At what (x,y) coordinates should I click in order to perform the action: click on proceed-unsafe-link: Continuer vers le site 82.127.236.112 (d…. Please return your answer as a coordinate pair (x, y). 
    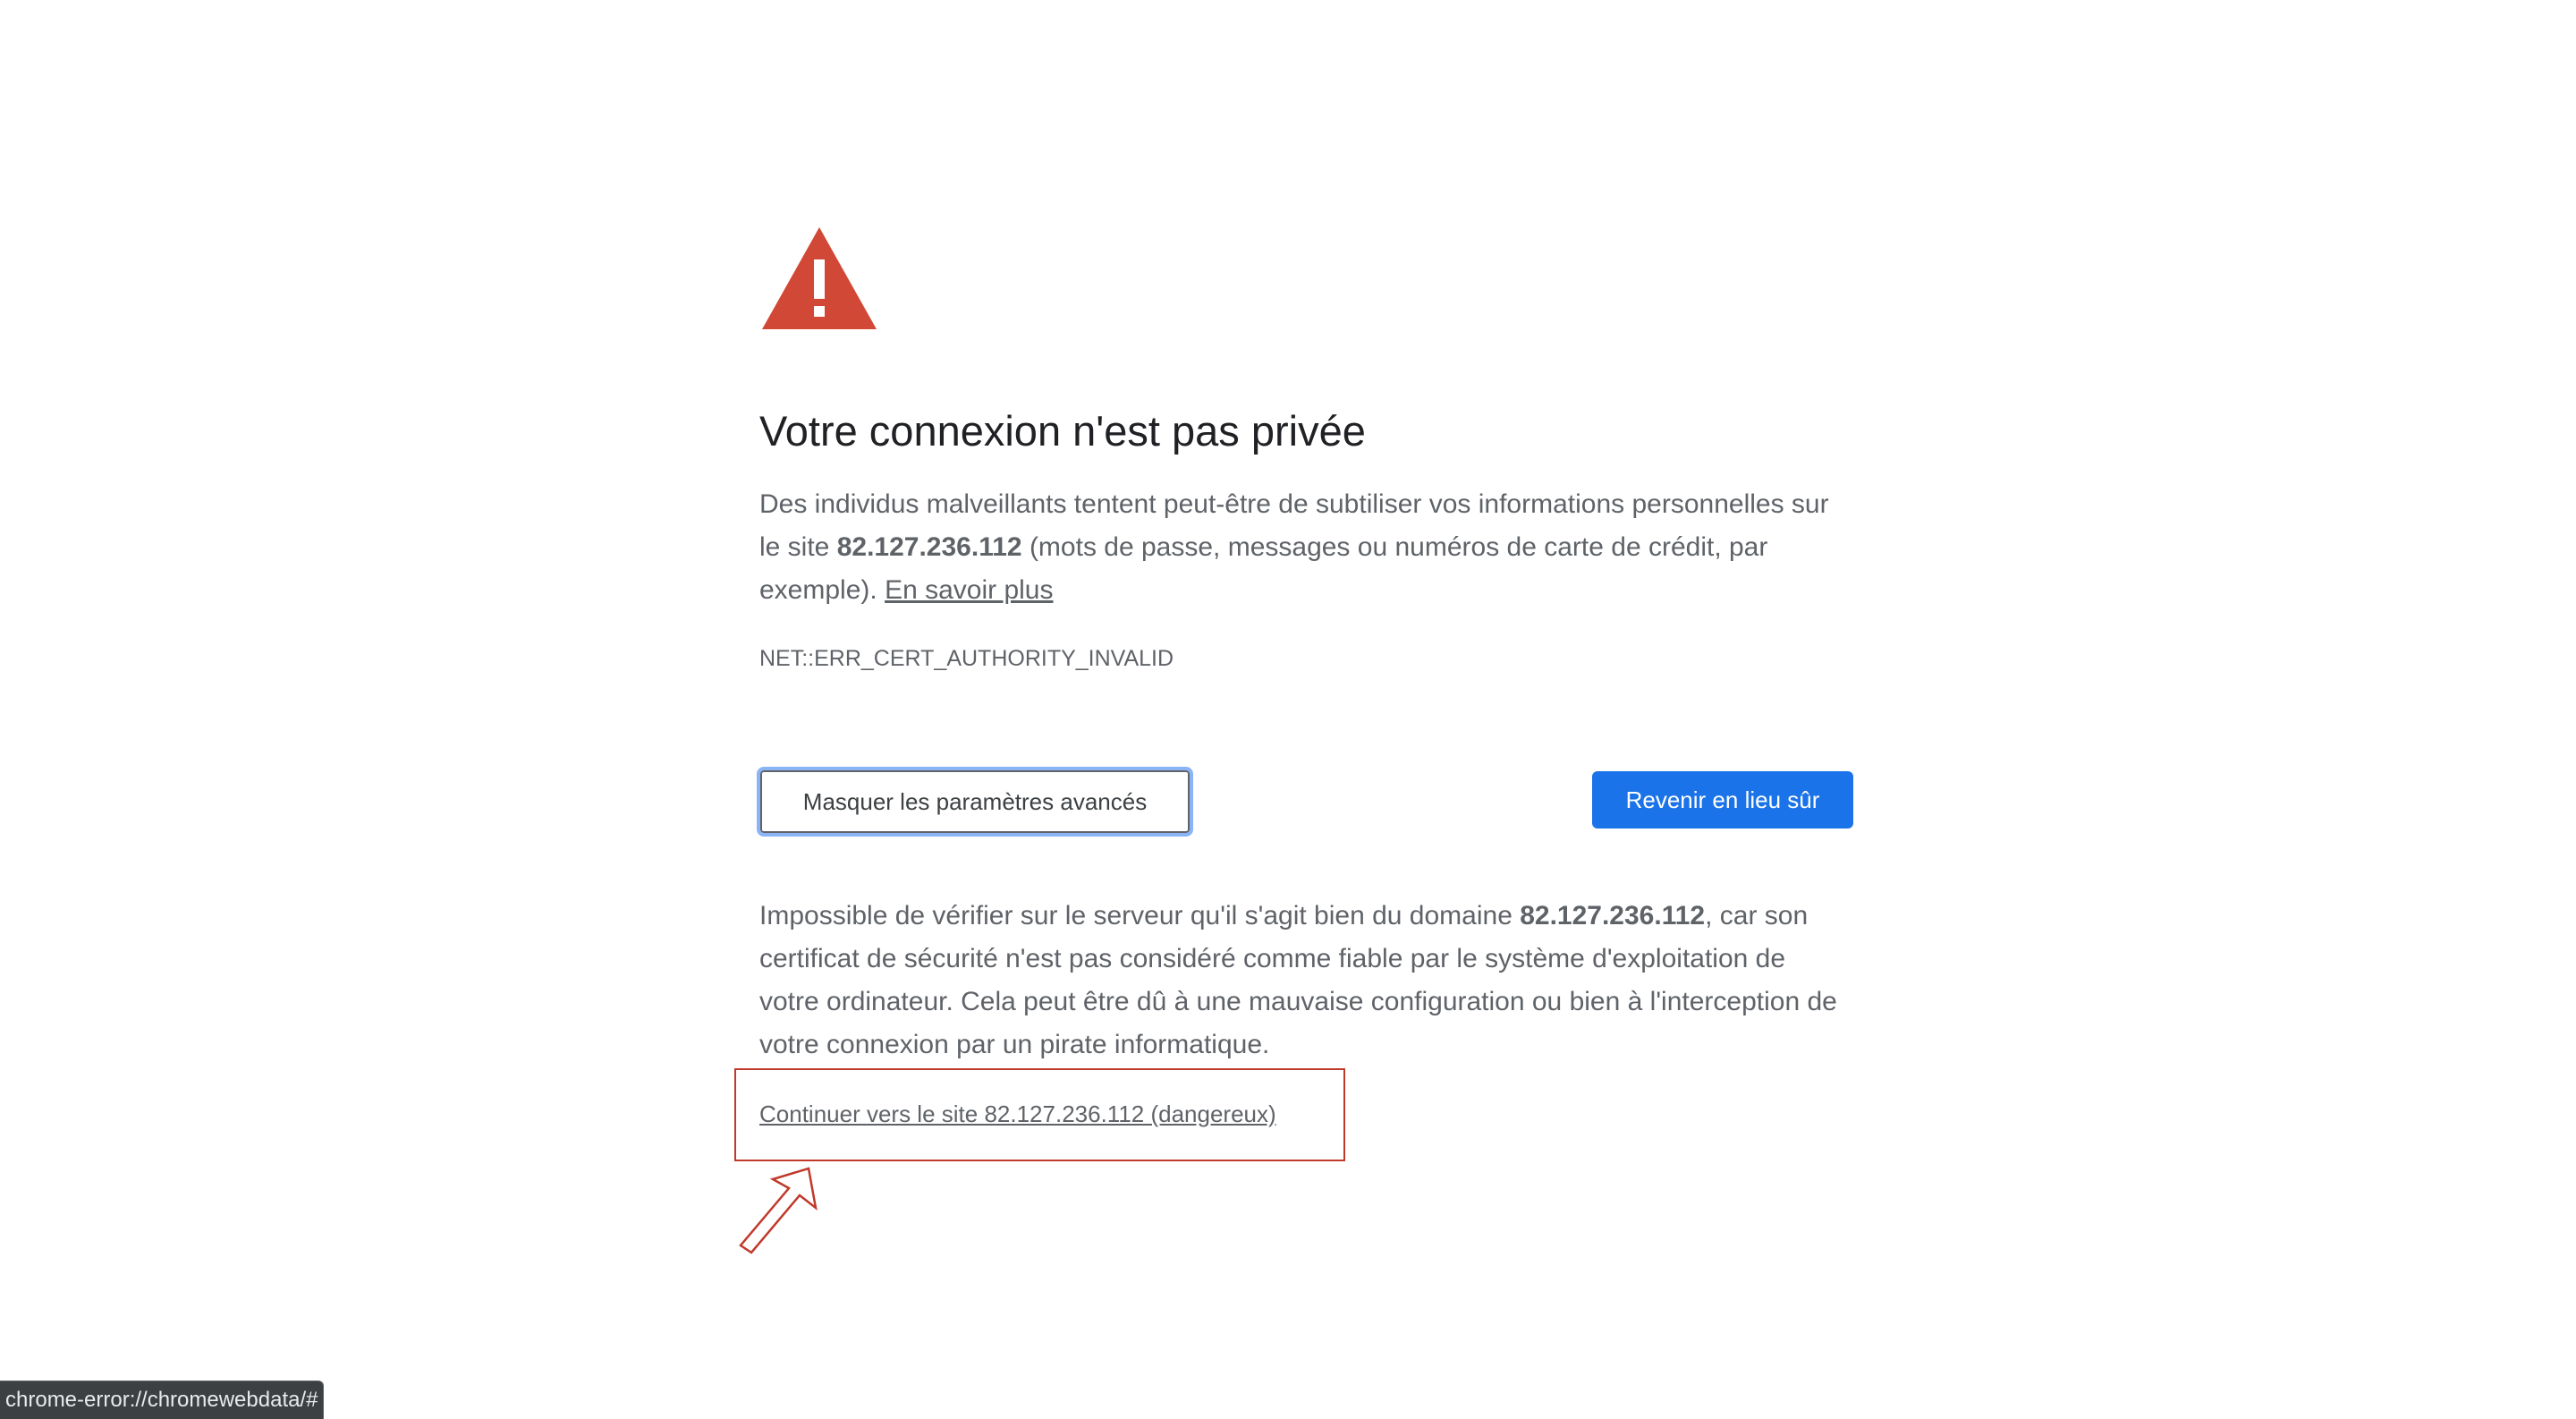
    Looking at the image, I should click on (1017, 1114).